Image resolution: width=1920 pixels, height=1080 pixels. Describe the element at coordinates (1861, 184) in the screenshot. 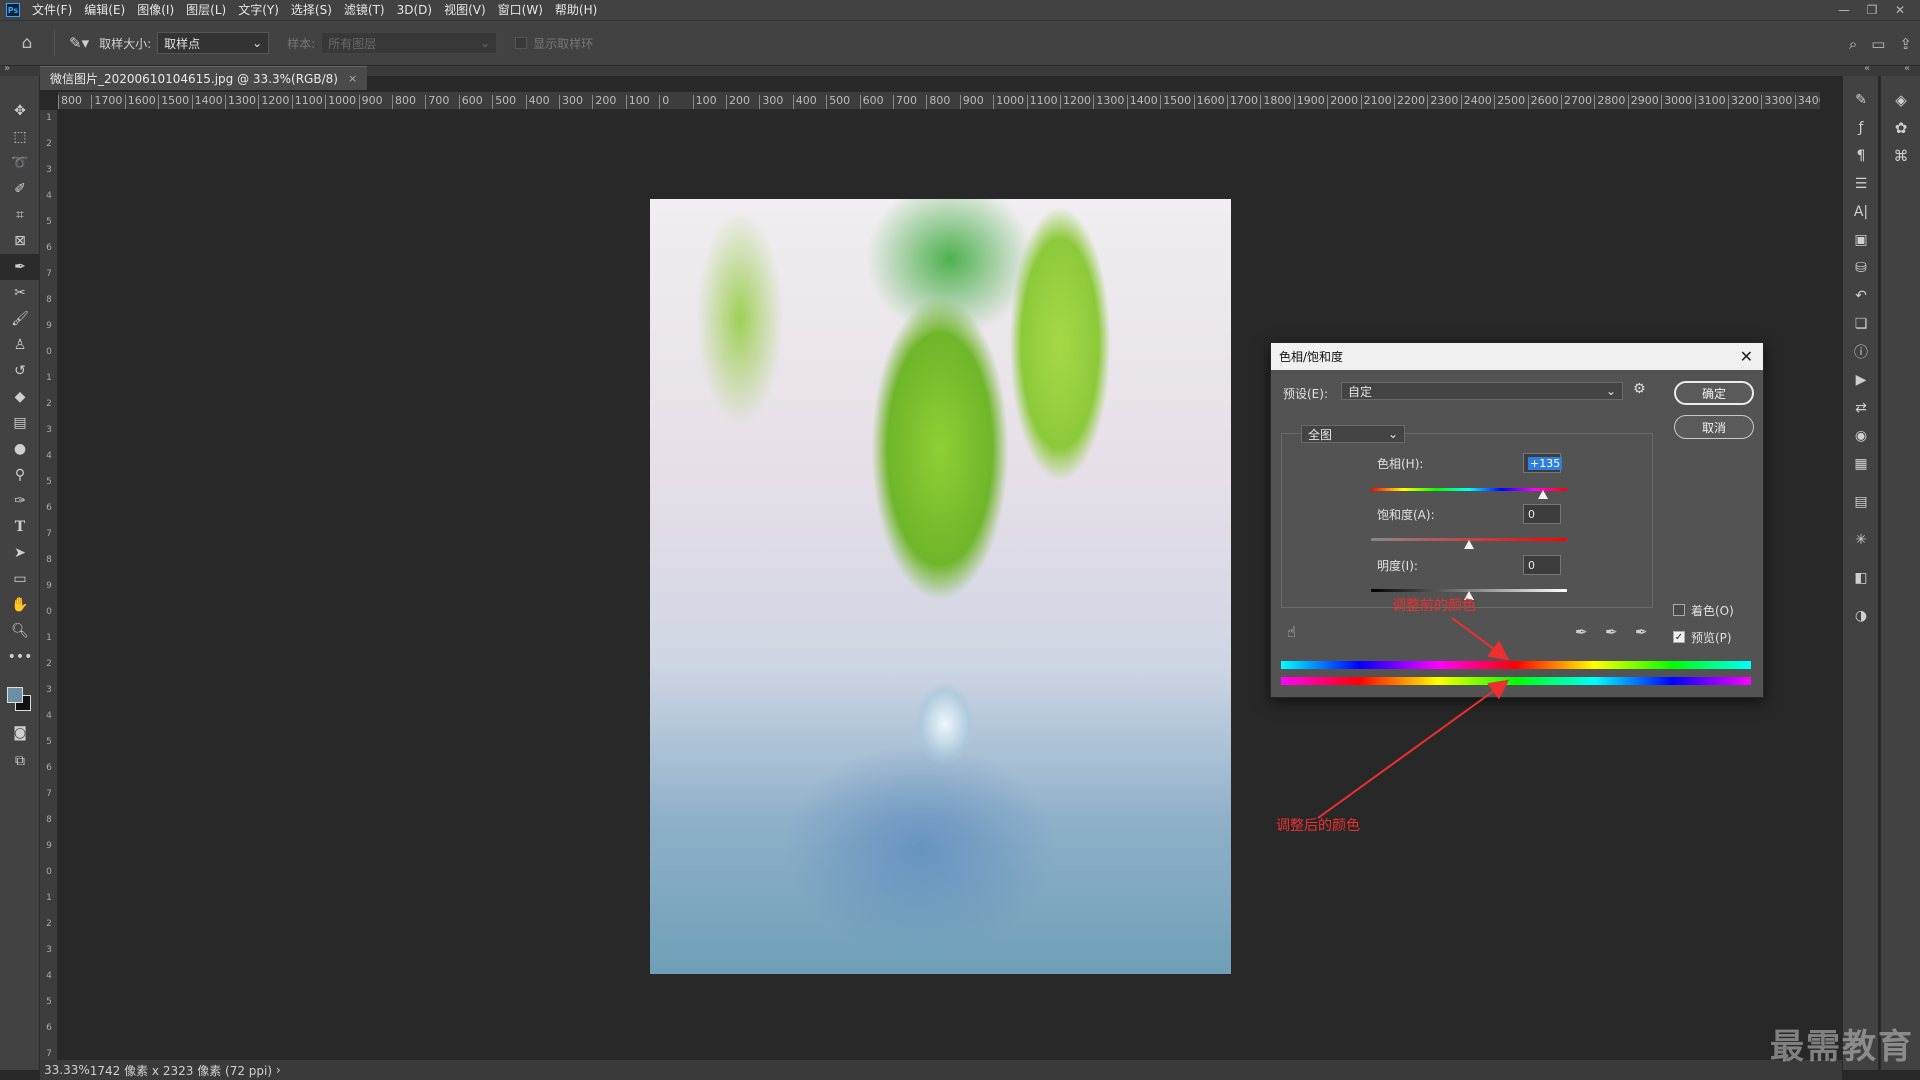

I see `adjustments-icon: ☰` at that location.